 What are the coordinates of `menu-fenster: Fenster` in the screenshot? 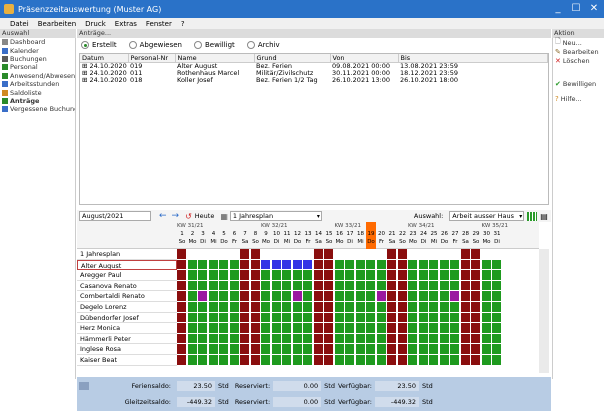 It's located at (159, 24).